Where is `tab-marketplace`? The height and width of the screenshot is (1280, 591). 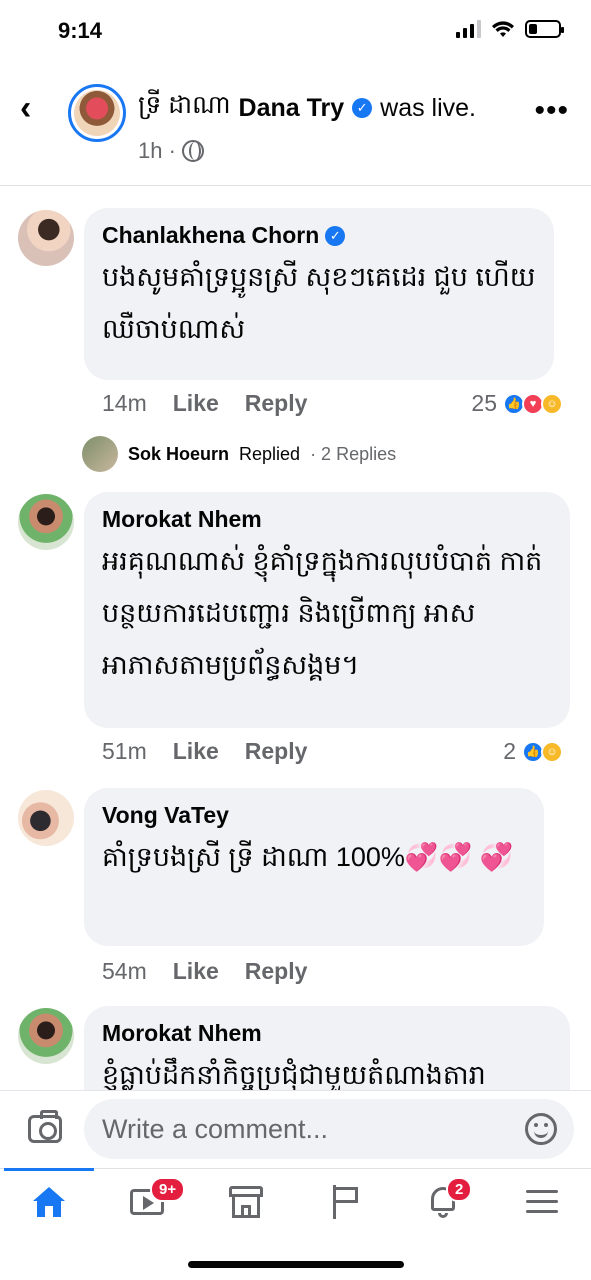
tab-marketplace is located at coordinates (246, 1202).